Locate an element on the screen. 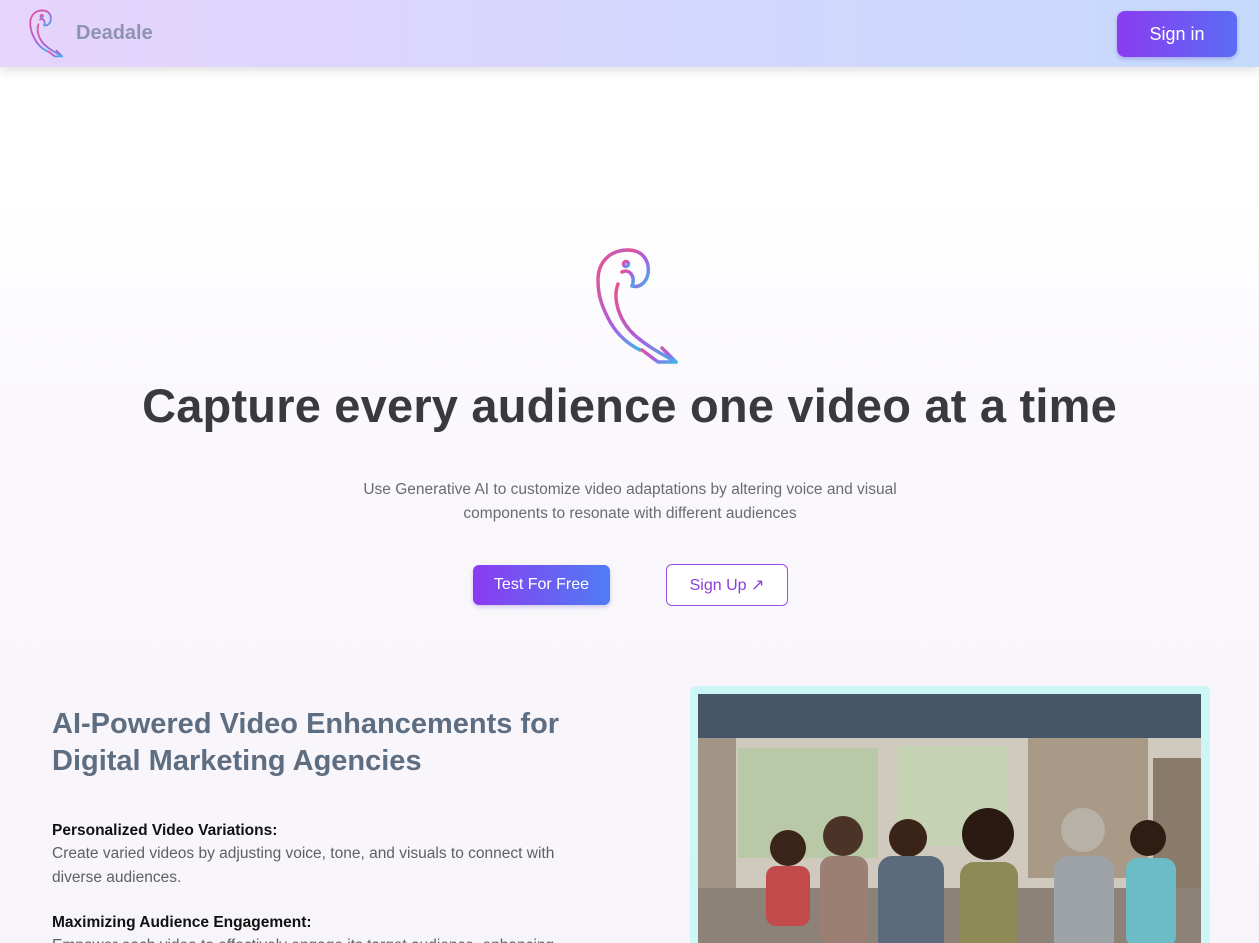 Image resolution: width=1259 pixels, height=943 pixels. video-card is located at coordinates (950, 814).